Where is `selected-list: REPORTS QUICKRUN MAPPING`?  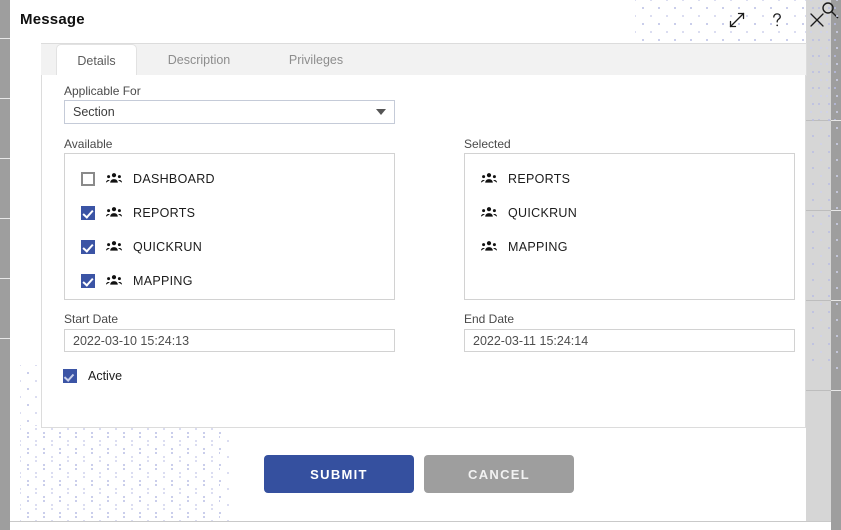 selected-list: REPORTS QUICKRUN MAPPING is located at coordinates (629, 226).